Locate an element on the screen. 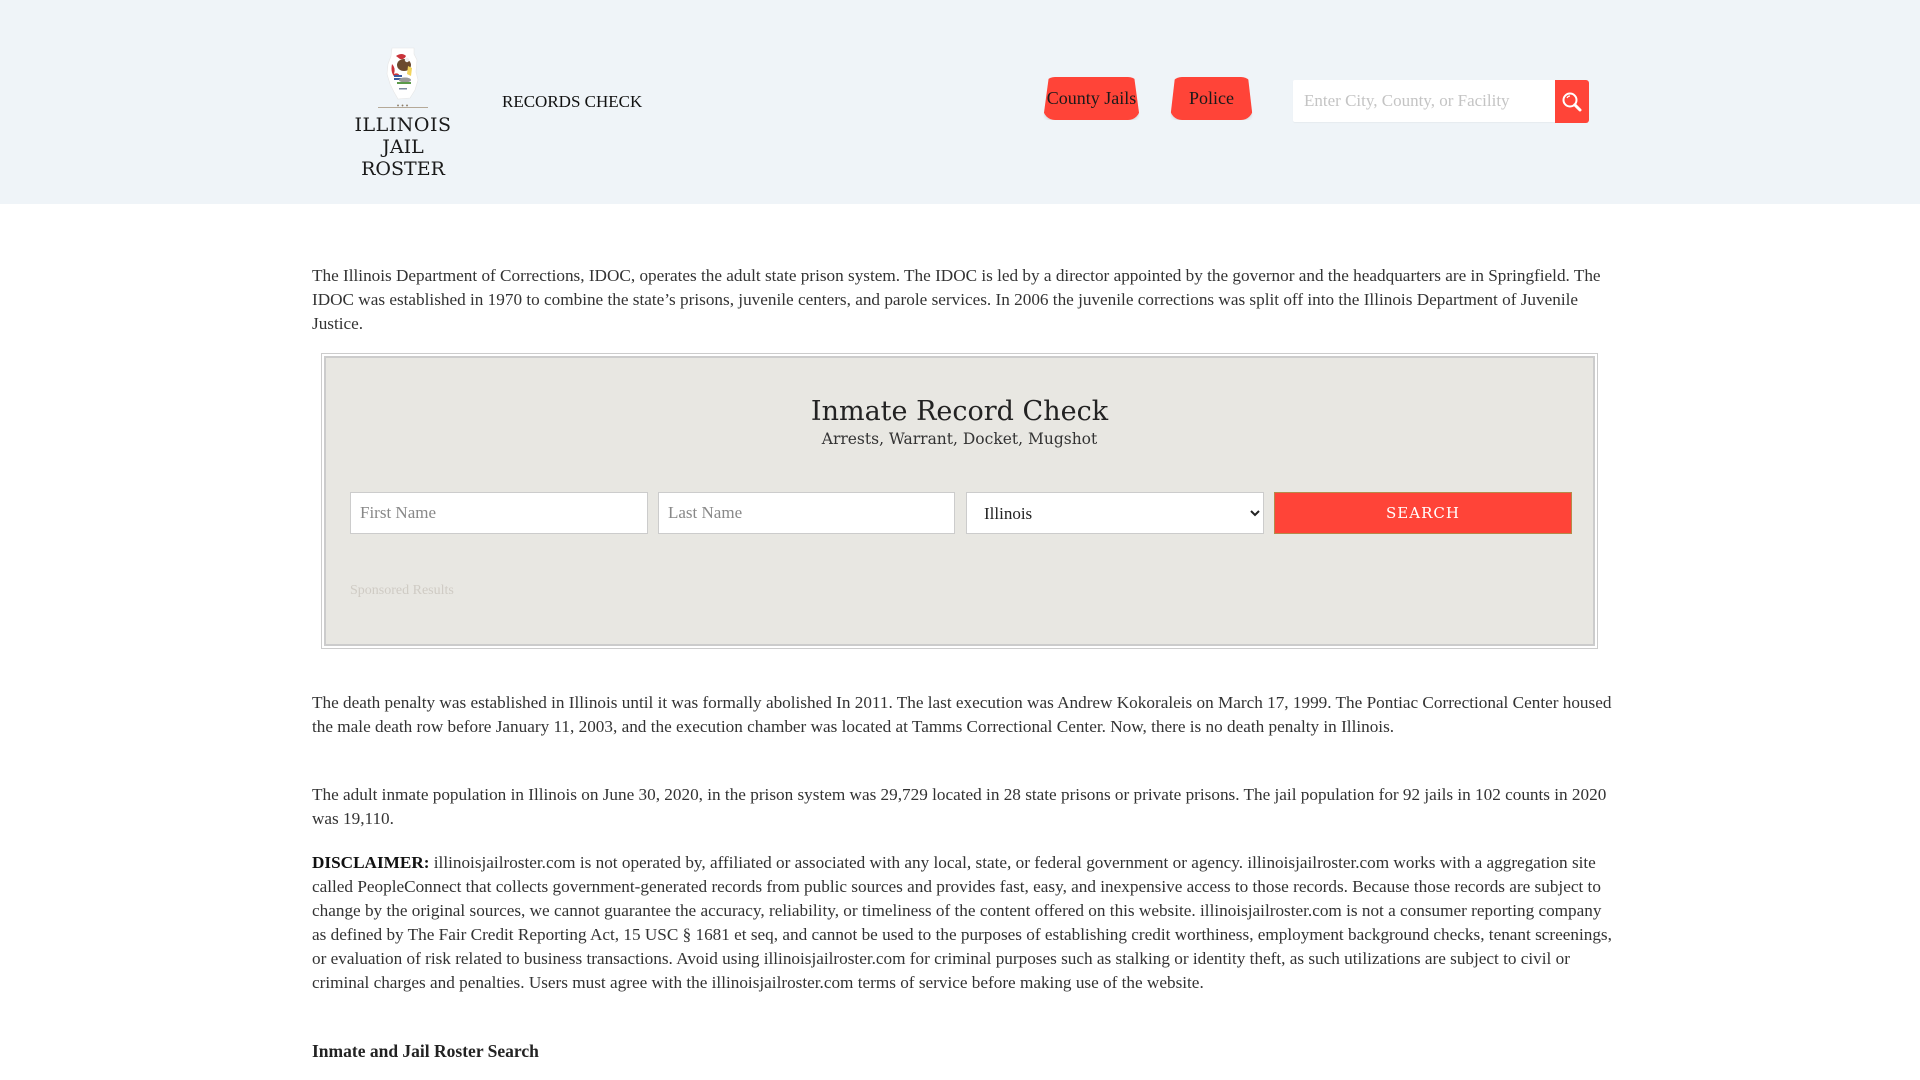 This screenshot has width=1920, height=1080. logo-text-line2: JAIL ROSTER is located at coordinates (403, 158).